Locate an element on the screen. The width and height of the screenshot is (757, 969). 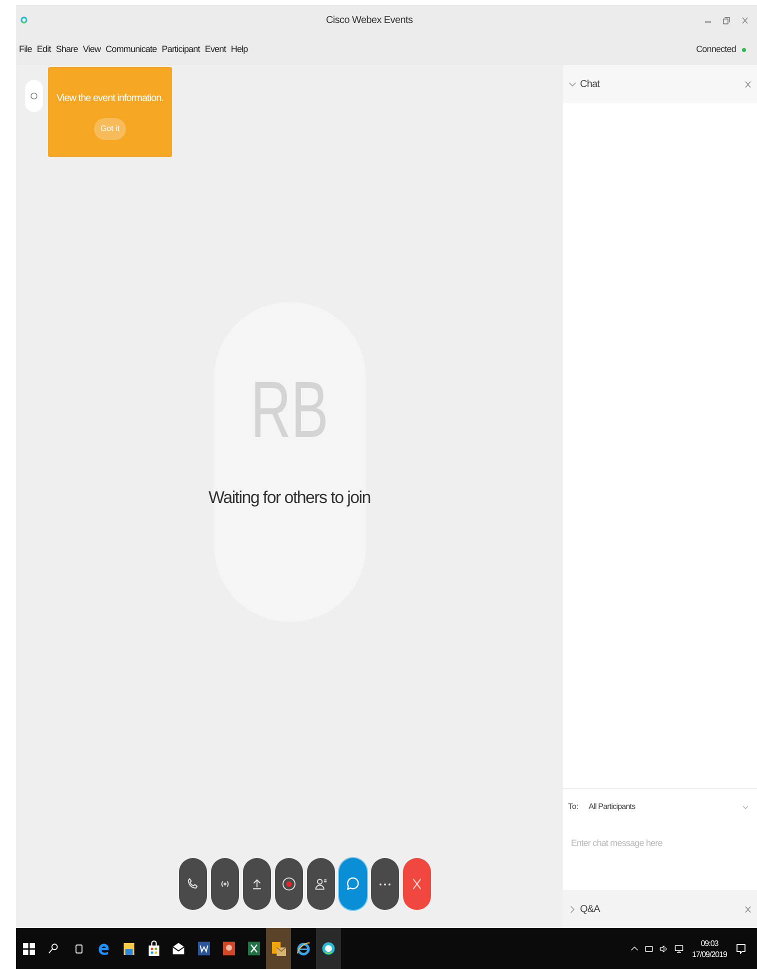
mail-app-icon is located at coordinates (279, 948).